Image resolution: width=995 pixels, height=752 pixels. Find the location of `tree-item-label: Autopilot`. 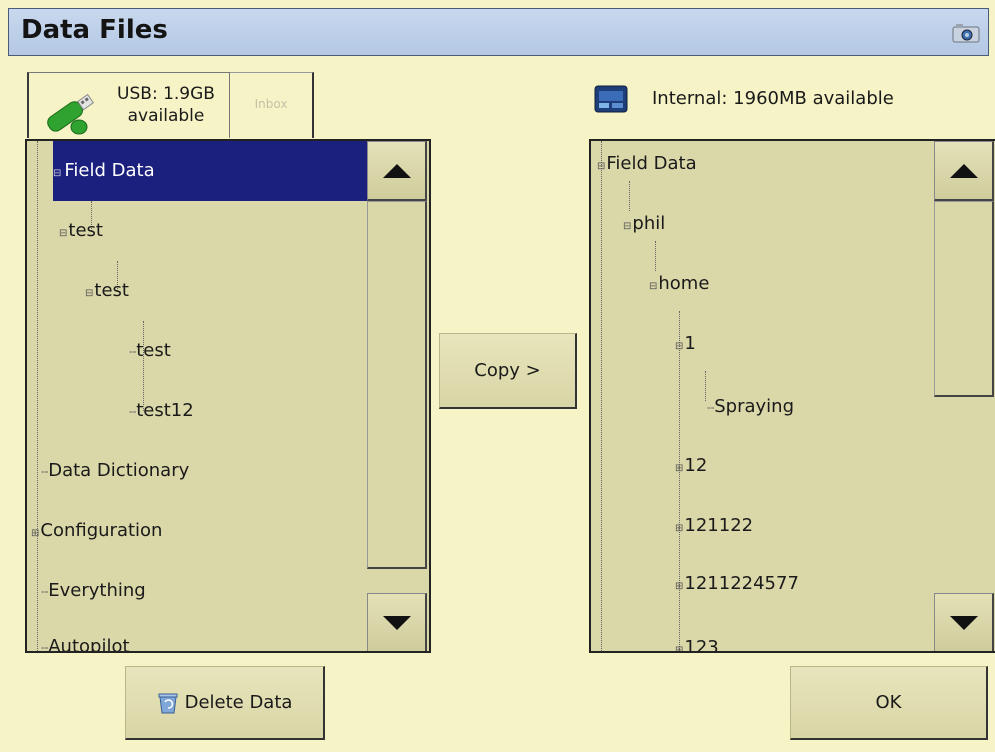

tree-item-label: Autopilot is located at coordinates (89, 644).